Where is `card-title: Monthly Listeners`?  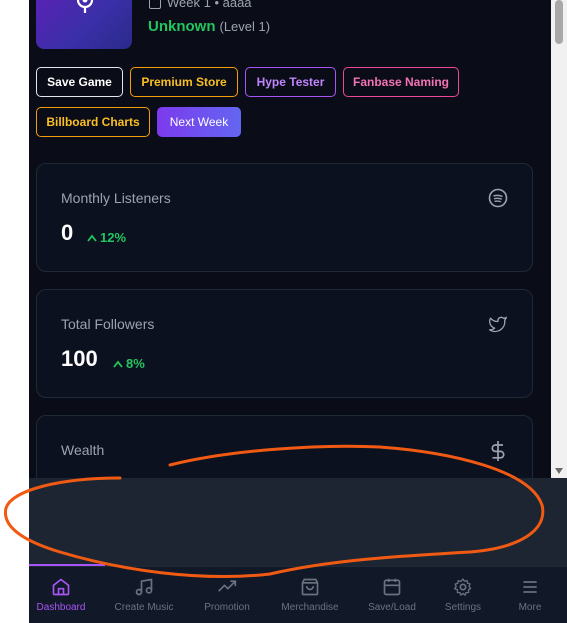
card-title: Monthly Listeners is located at coordinates (116, 198).